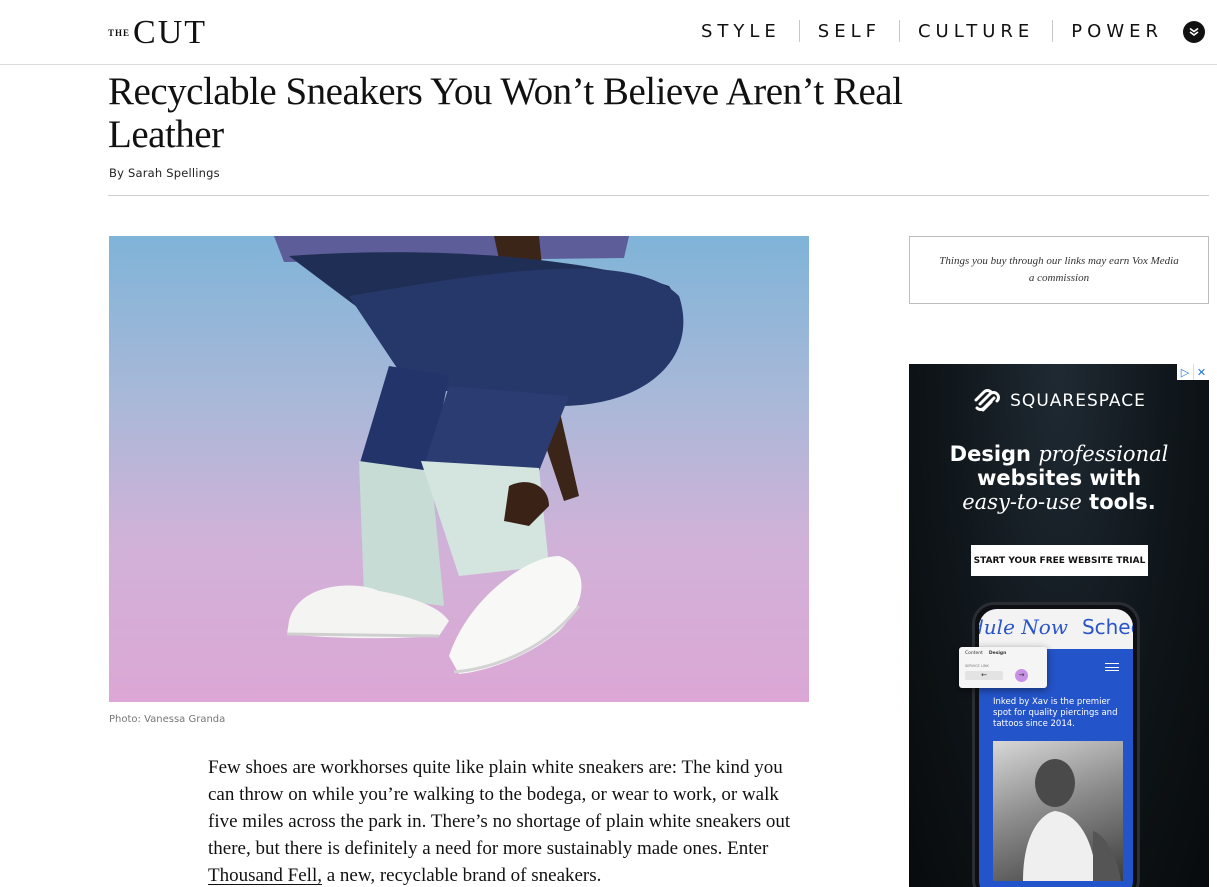  I want to click on ad-headline-1: Design, so click(994, 454).